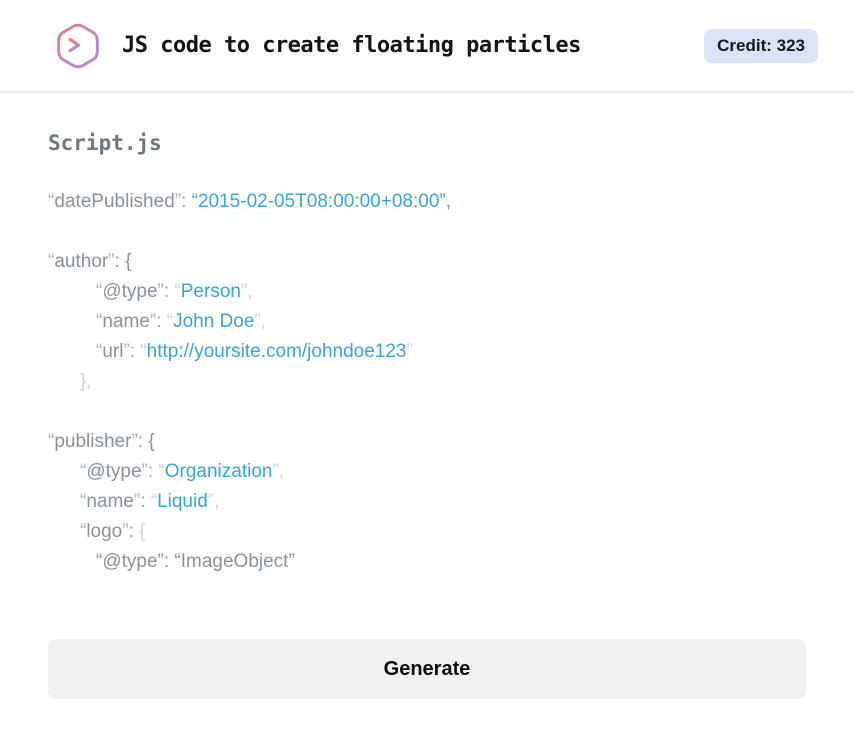  I want to click on code-line: “@type”: “Organization”,, so click(182, 471).